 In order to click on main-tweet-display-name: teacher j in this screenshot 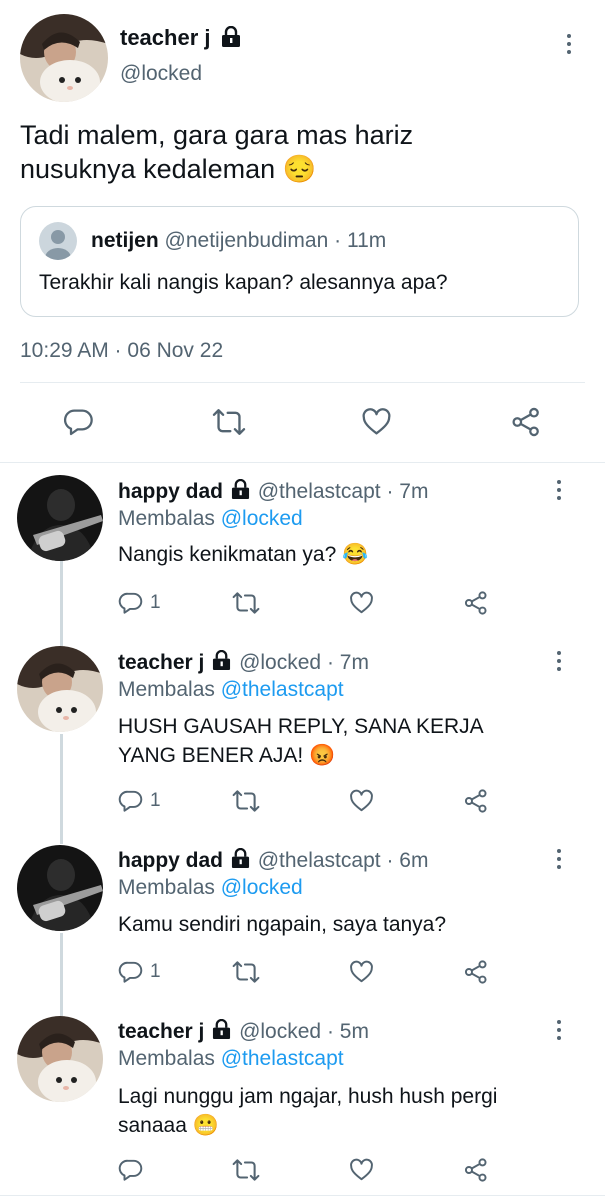, I will do `click(165, 38)`.